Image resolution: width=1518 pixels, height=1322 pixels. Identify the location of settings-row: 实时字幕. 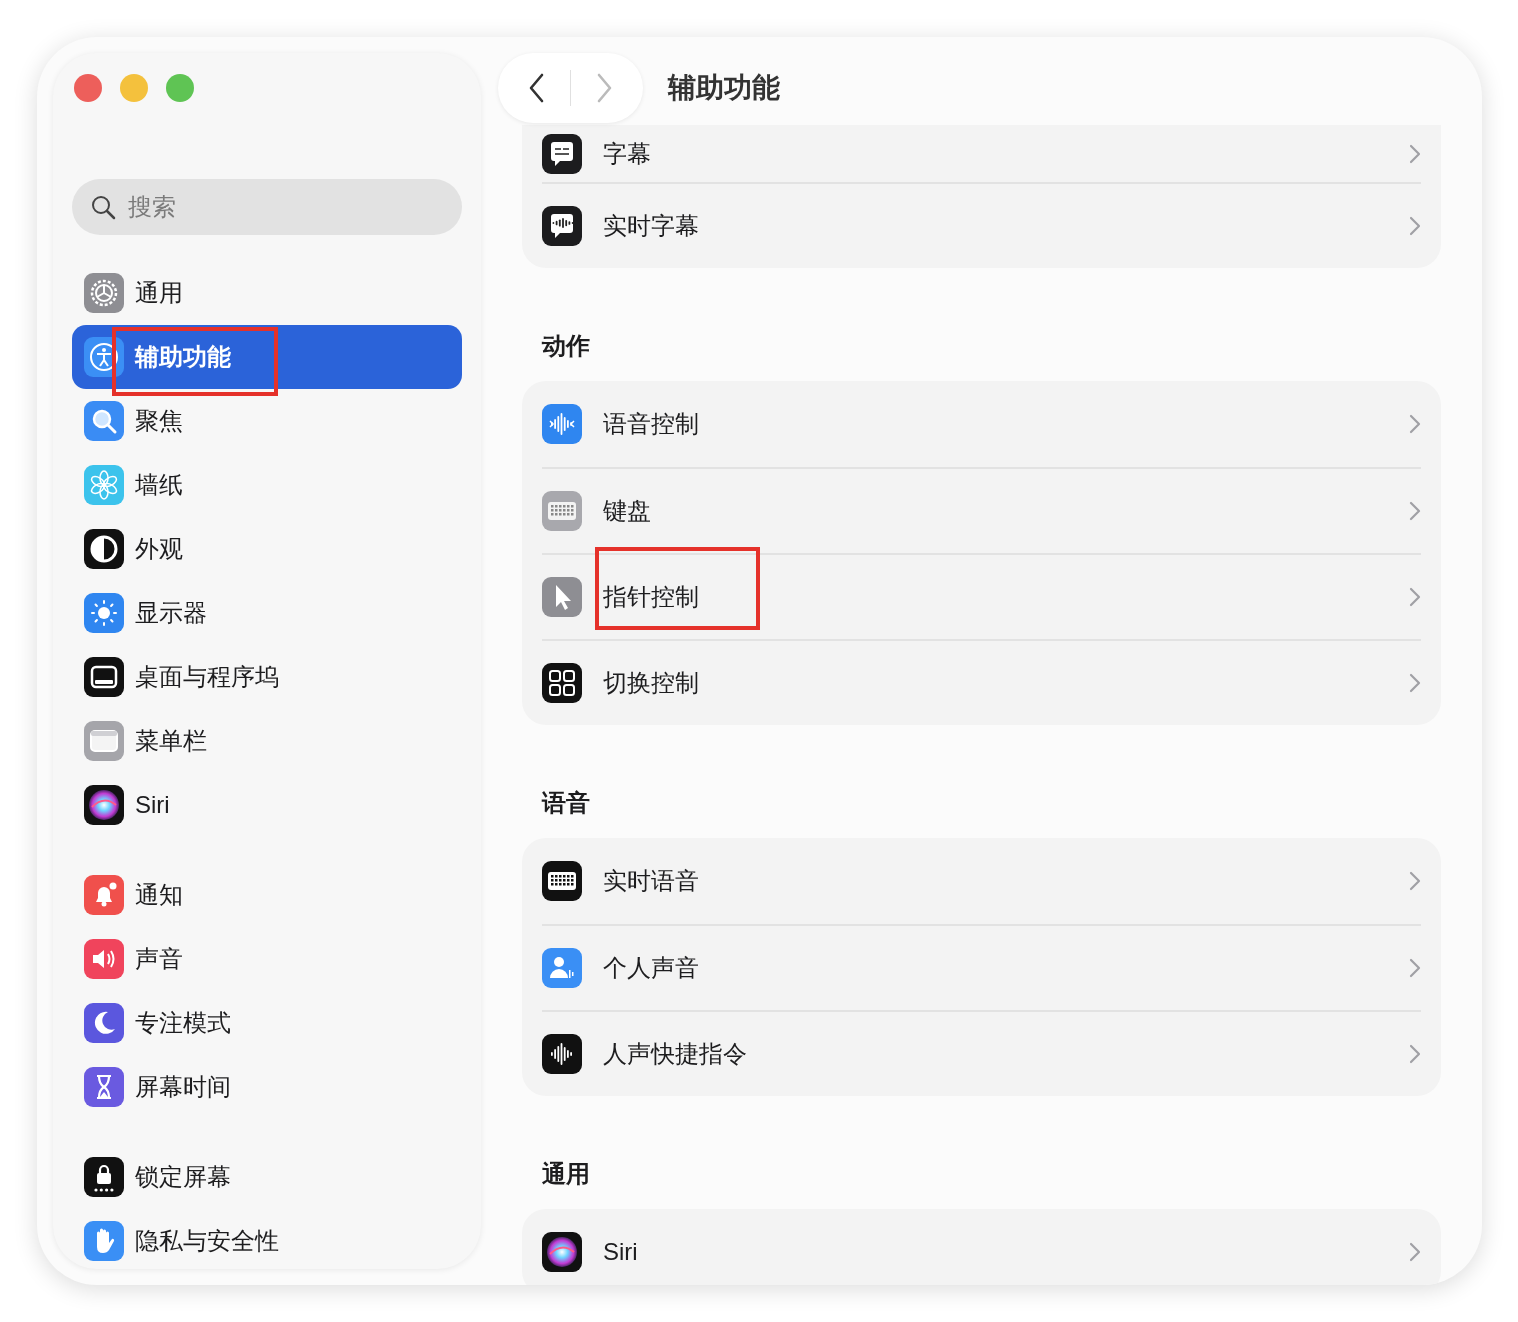
(981, 226).